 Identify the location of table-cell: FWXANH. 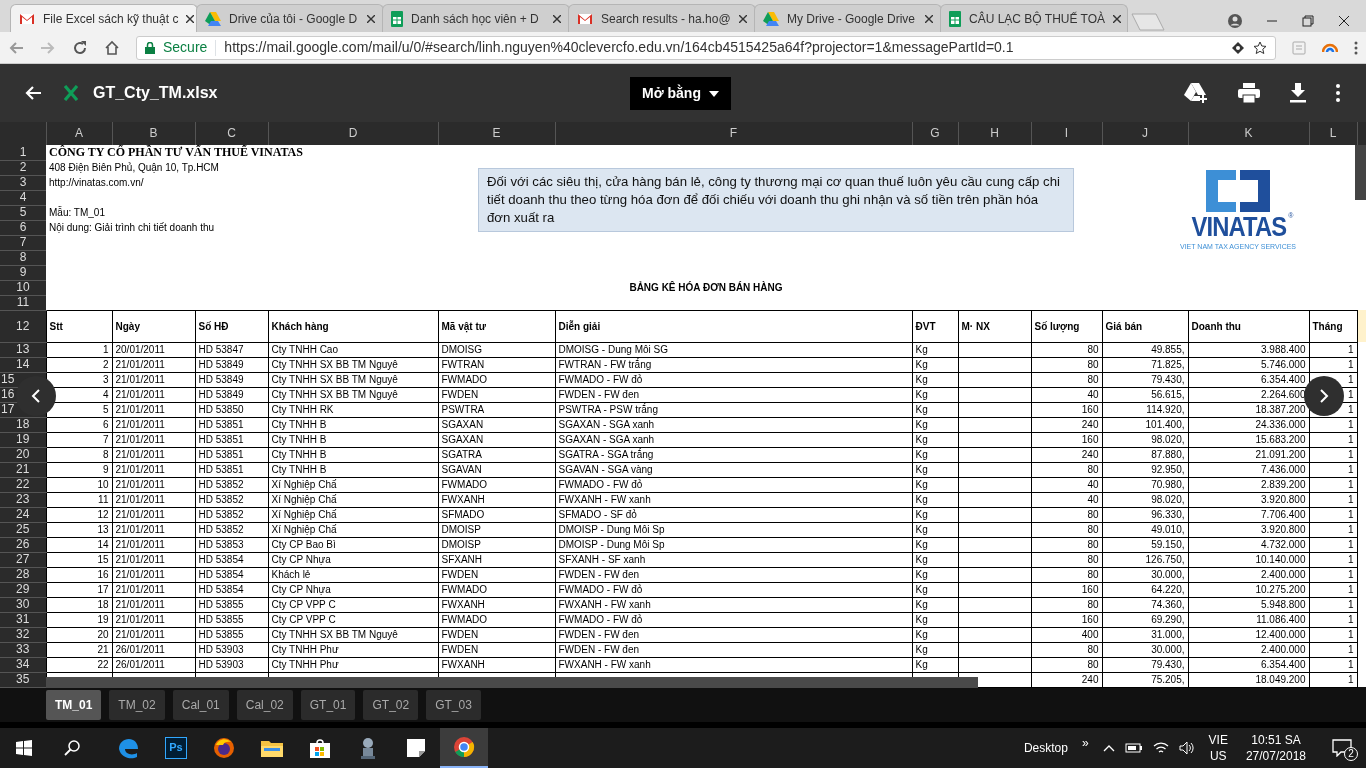
(496, 664).